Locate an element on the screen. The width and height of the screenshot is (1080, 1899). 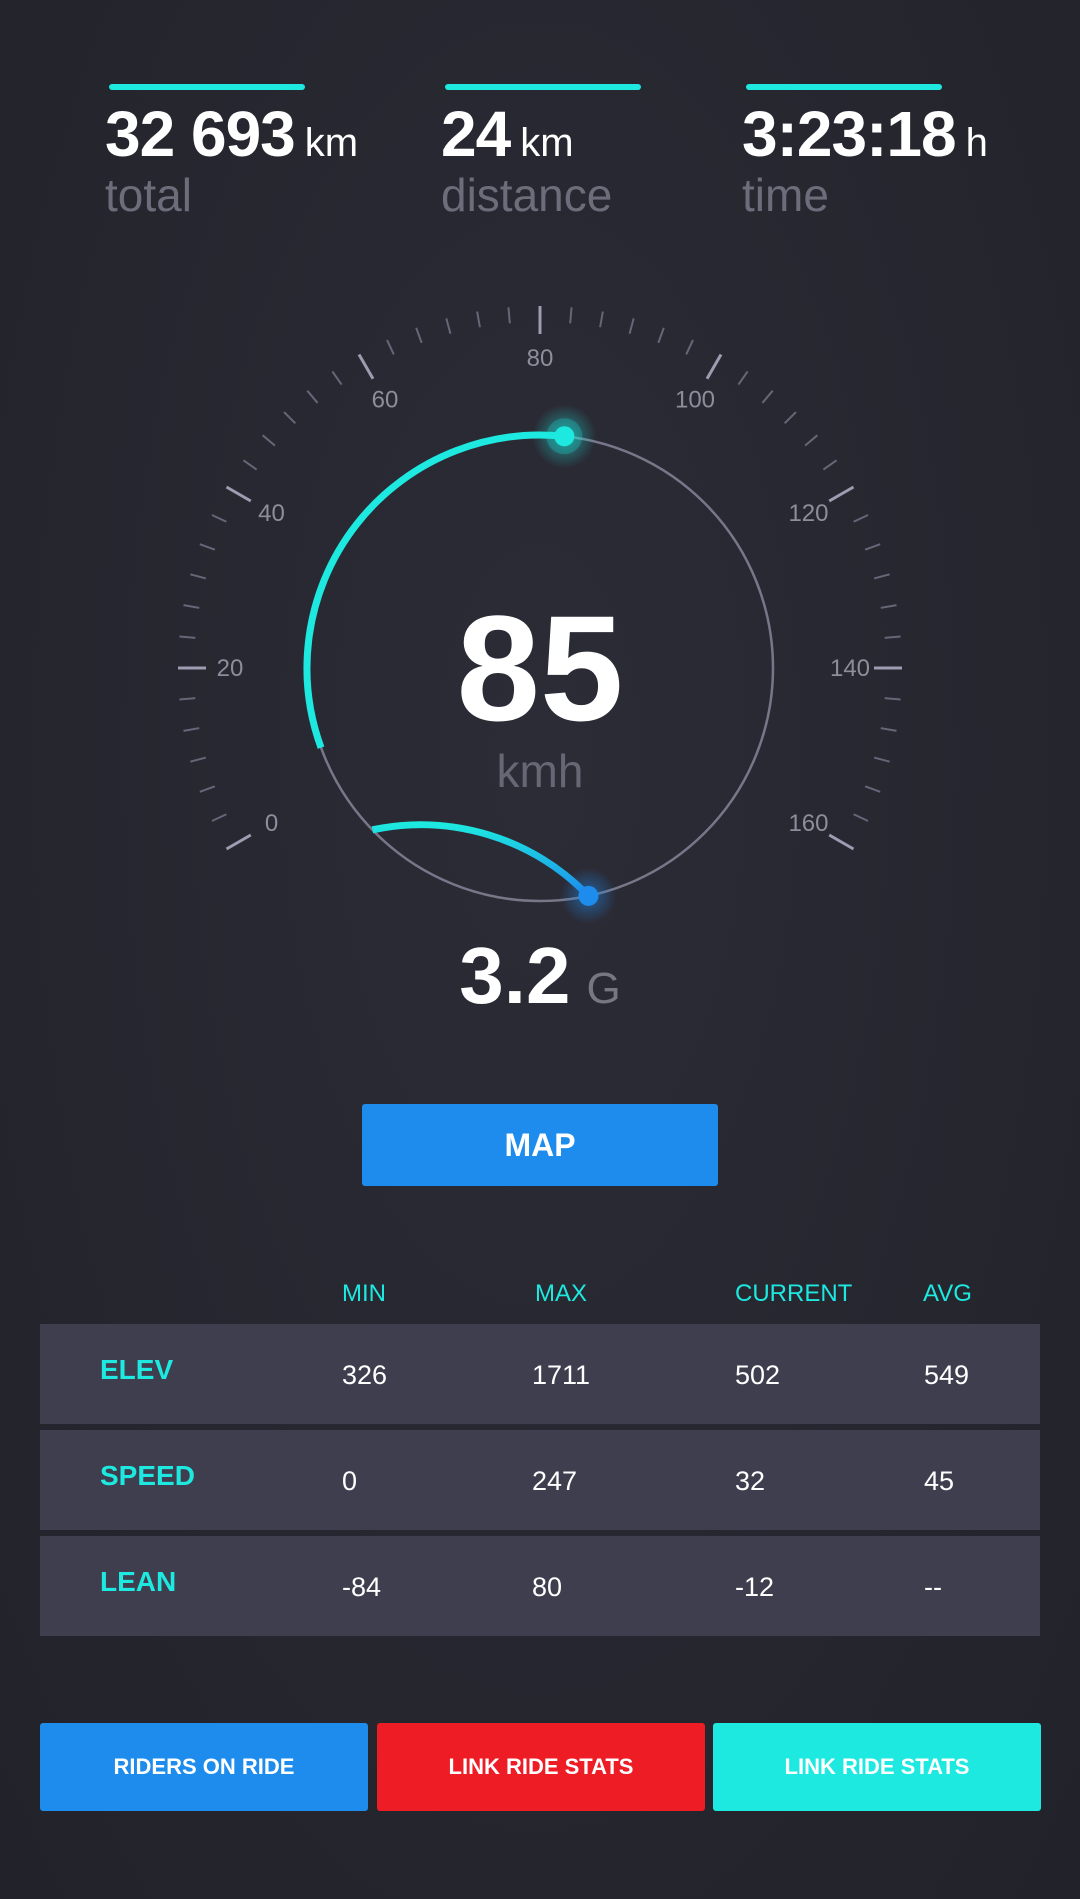
cell-max: 247 is located at coordinates (555, 1481).